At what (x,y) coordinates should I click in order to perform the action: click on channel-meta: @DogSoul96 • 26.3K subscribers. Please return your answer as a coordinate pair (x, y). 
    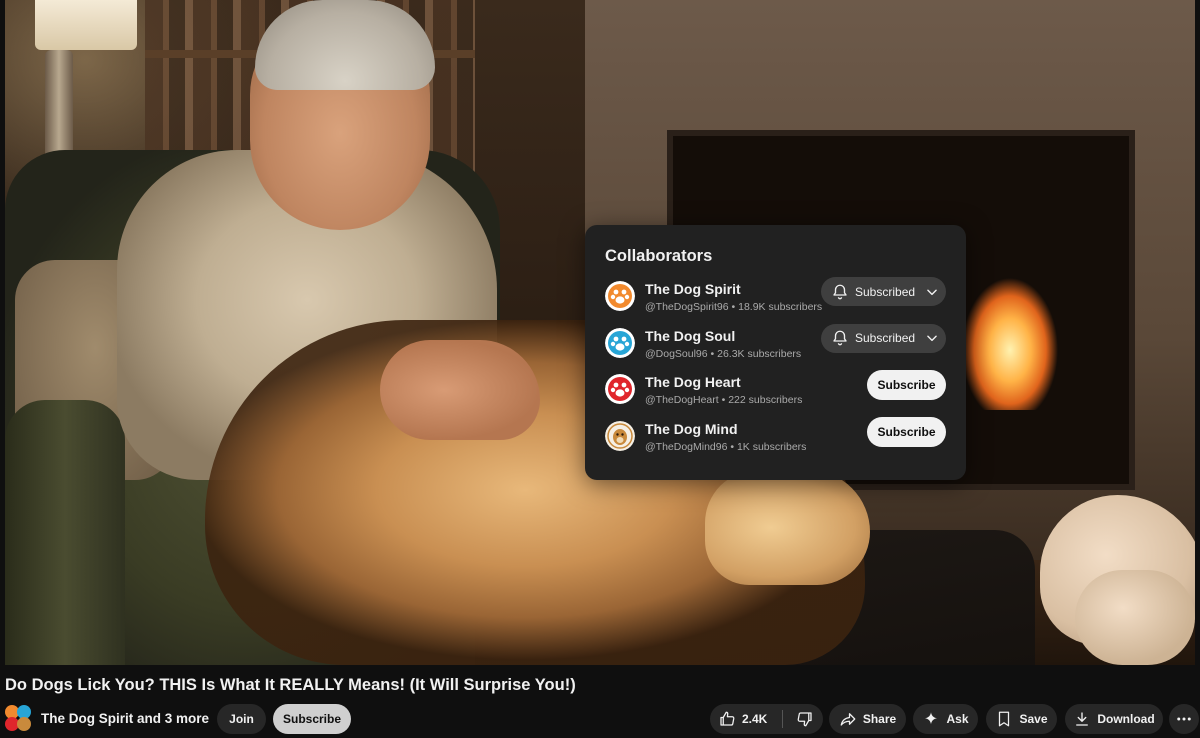
    Looking at the image, I should click on (723, 353).